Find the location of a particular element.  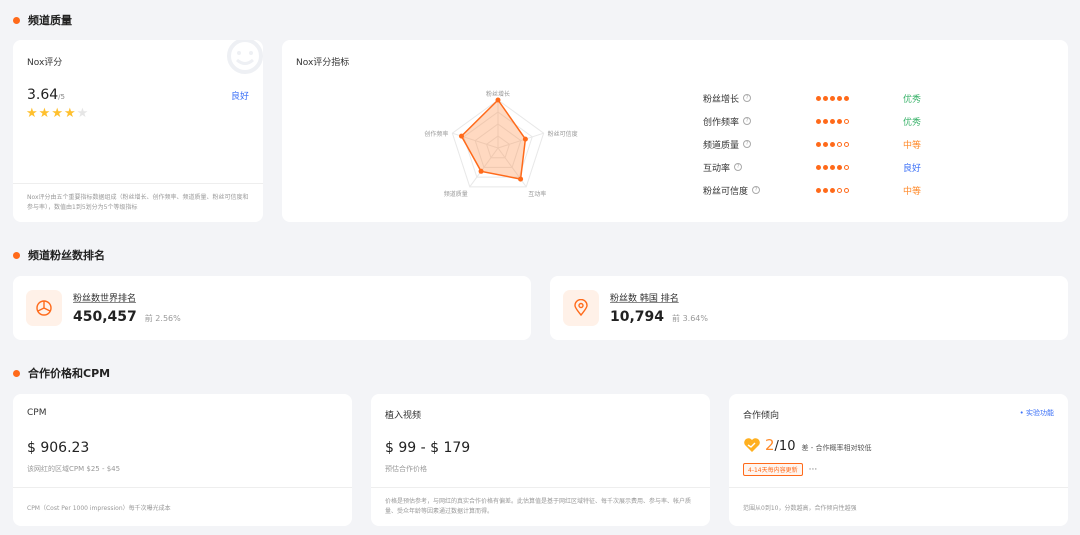

cpm-sub: 该网红的区域CPM $25 - $45 is located at coordinates (74, 469).